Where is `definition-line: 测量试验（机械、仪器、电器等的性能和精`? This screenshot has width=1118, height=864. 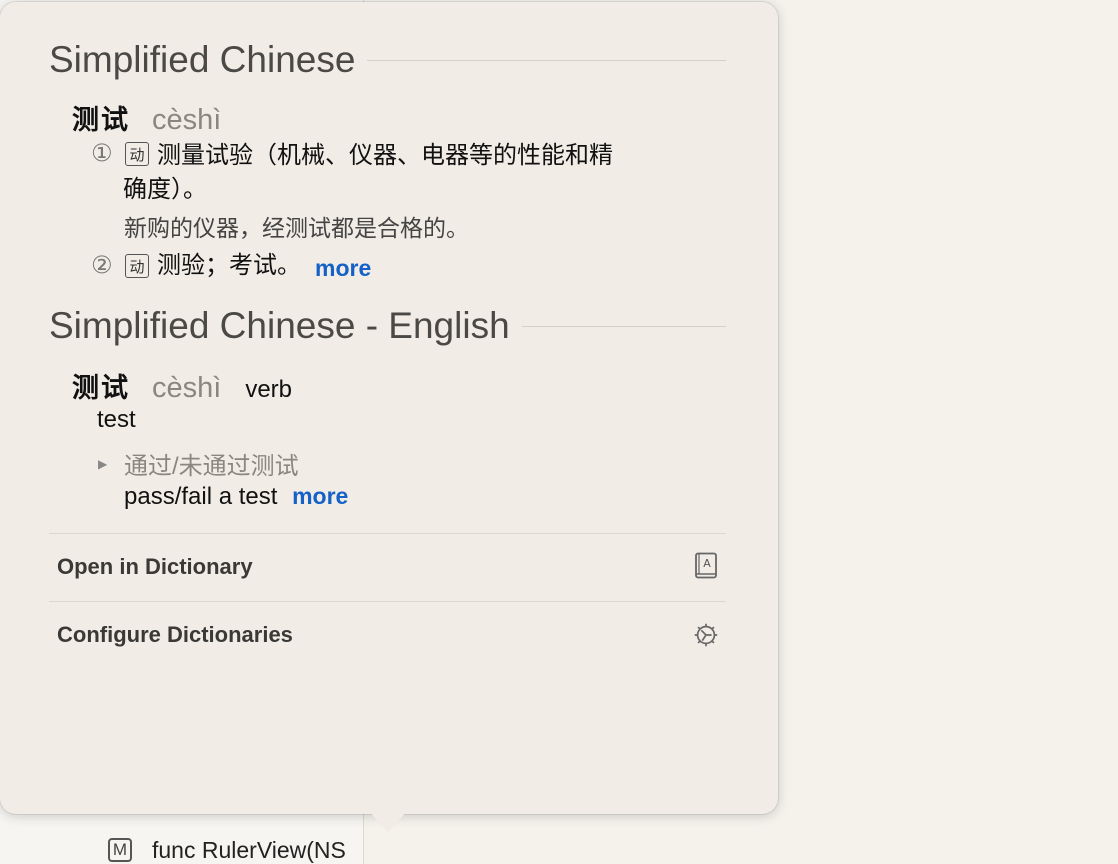
definition-line: 测量试验（机械、仪器、电器等的性能和精 is located at coordinates (385, 155).